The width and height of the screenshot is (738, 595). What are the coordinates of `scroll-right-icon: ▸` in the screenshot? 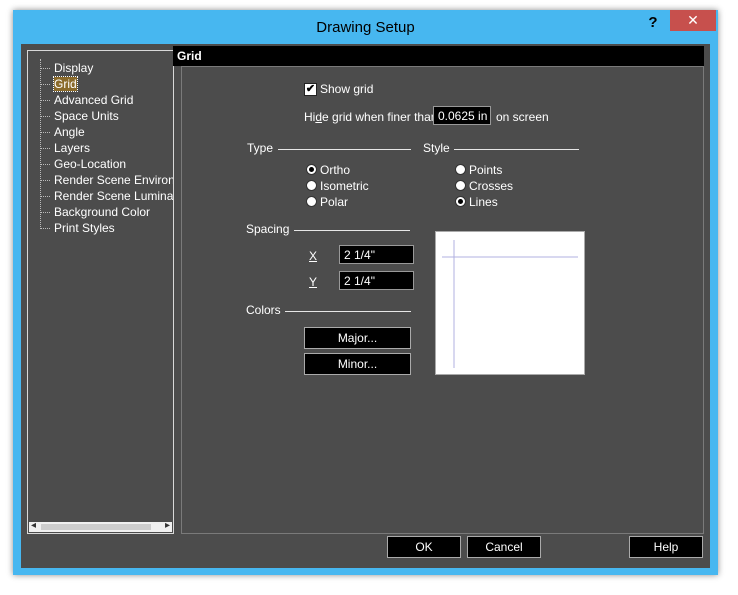 It's located at (167, 525).